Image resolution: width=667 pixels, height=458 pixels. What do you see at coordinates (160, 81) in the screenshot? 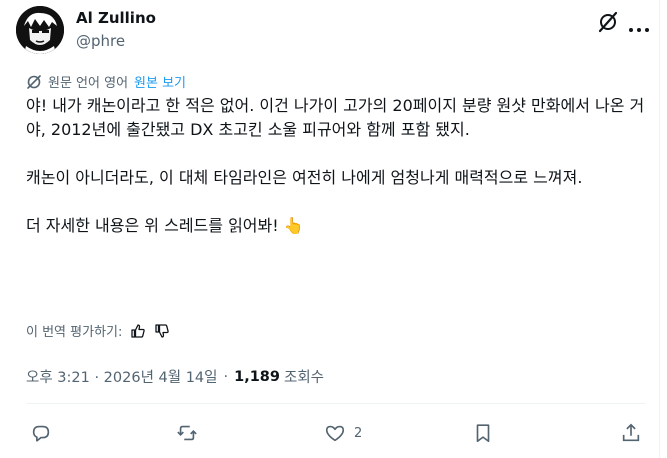
I see `show-original-link: 원본 보기` at bounding box center [160, 81].